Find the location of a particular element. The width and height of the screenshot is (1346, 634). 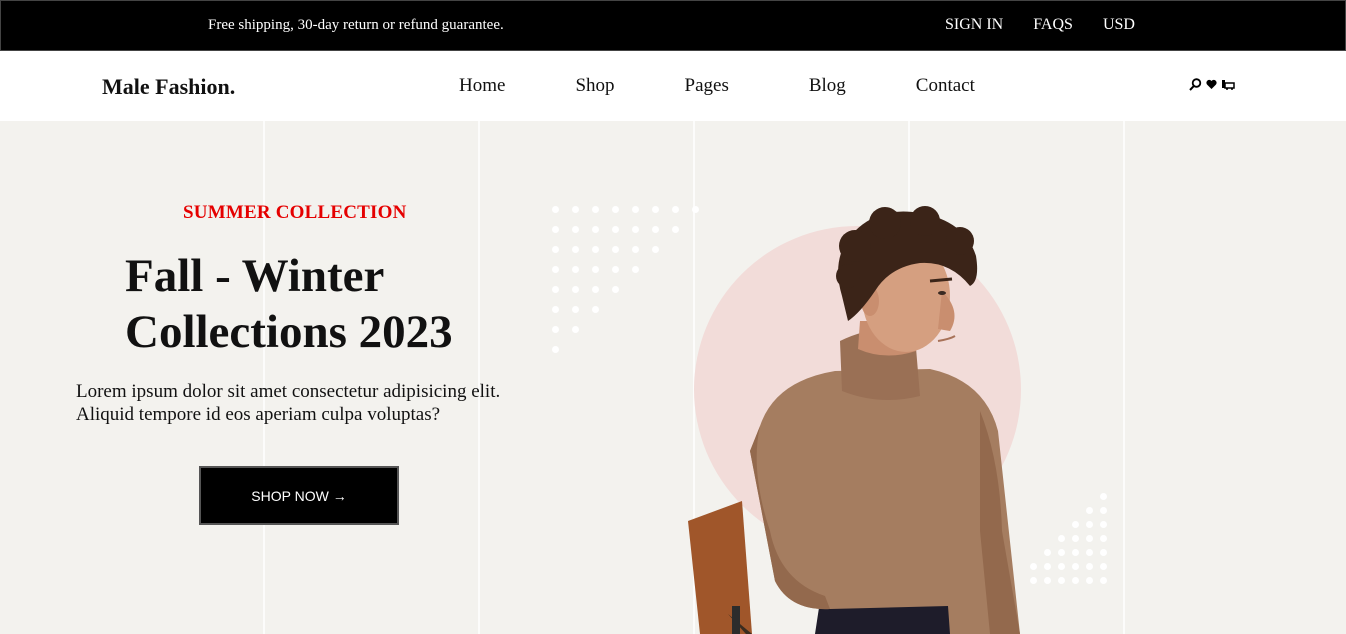

site-logo: Male Fashion. is located at coordinates (168, 87).